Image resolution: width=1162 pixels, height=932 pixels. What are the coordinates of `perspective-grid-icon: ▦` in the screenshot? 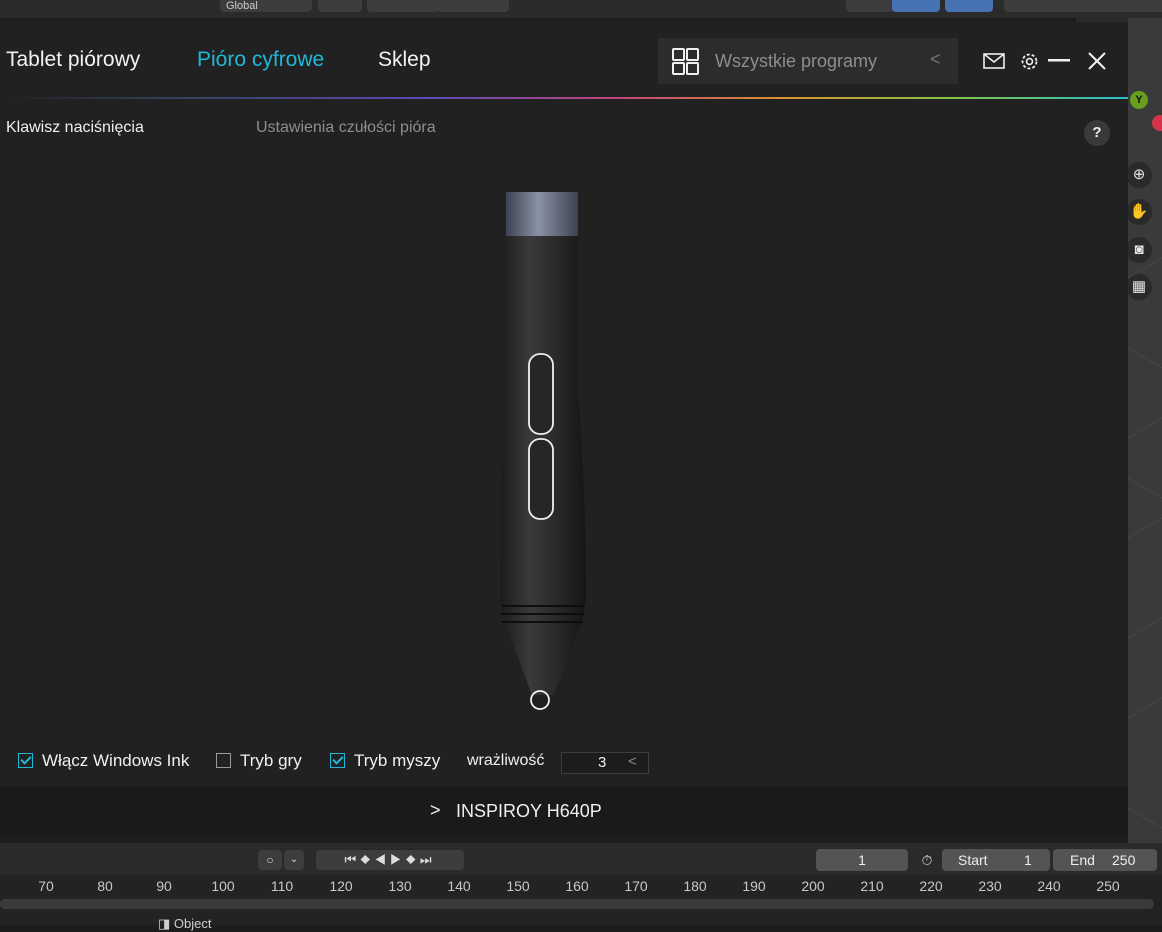 It's located at (1139, 287).